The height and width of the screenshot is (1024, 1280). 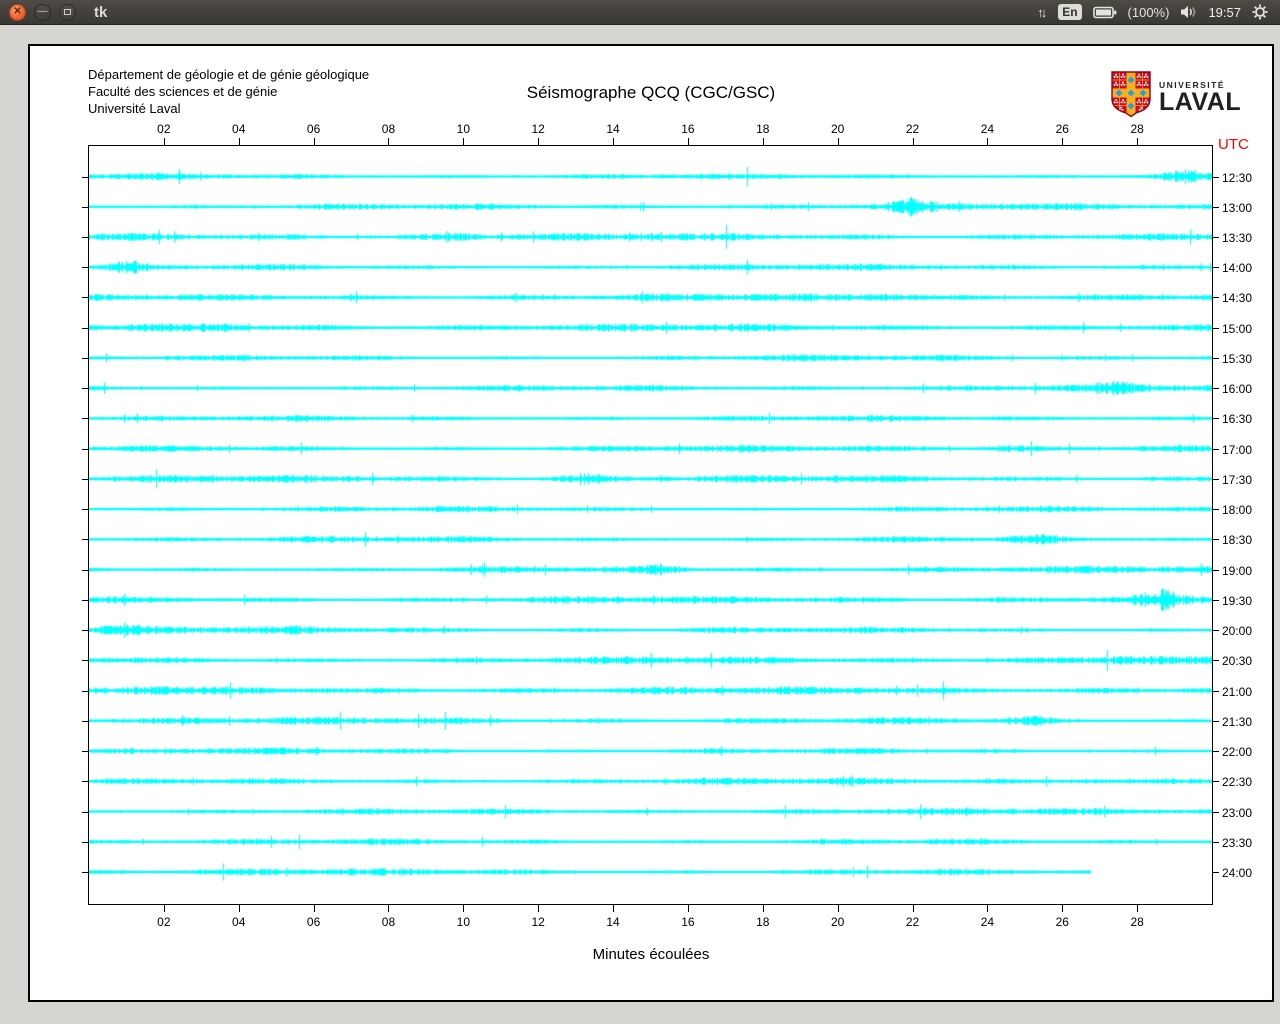 What do you see at coordinates (67, 12) in the screenshot?
I see `maximize-button` at bounding box center [67, 12].